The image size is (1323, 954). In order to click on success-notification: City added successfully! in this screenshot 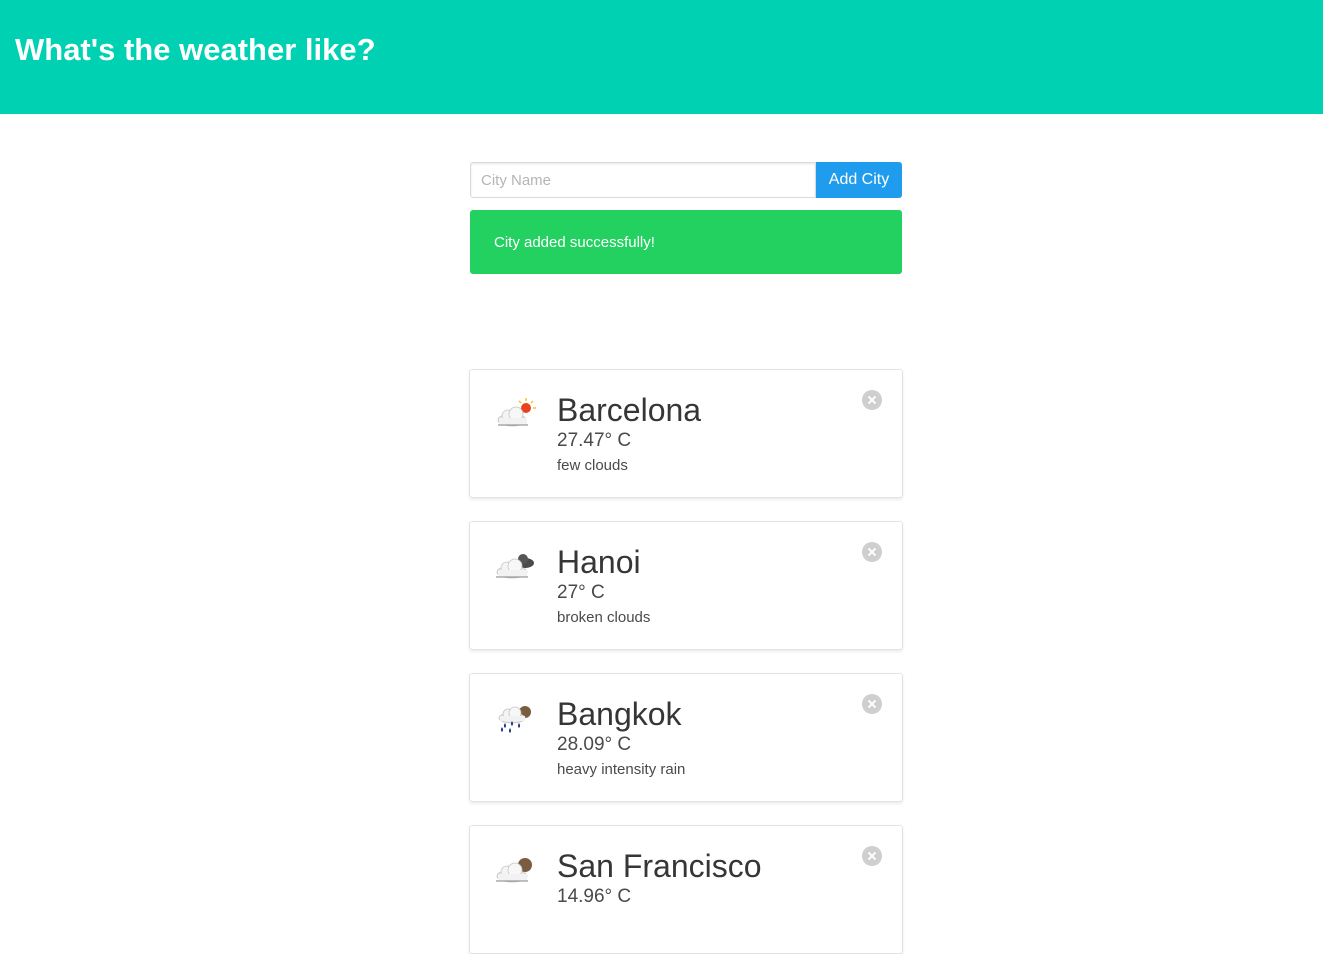, I will do `click(686, 242)`.